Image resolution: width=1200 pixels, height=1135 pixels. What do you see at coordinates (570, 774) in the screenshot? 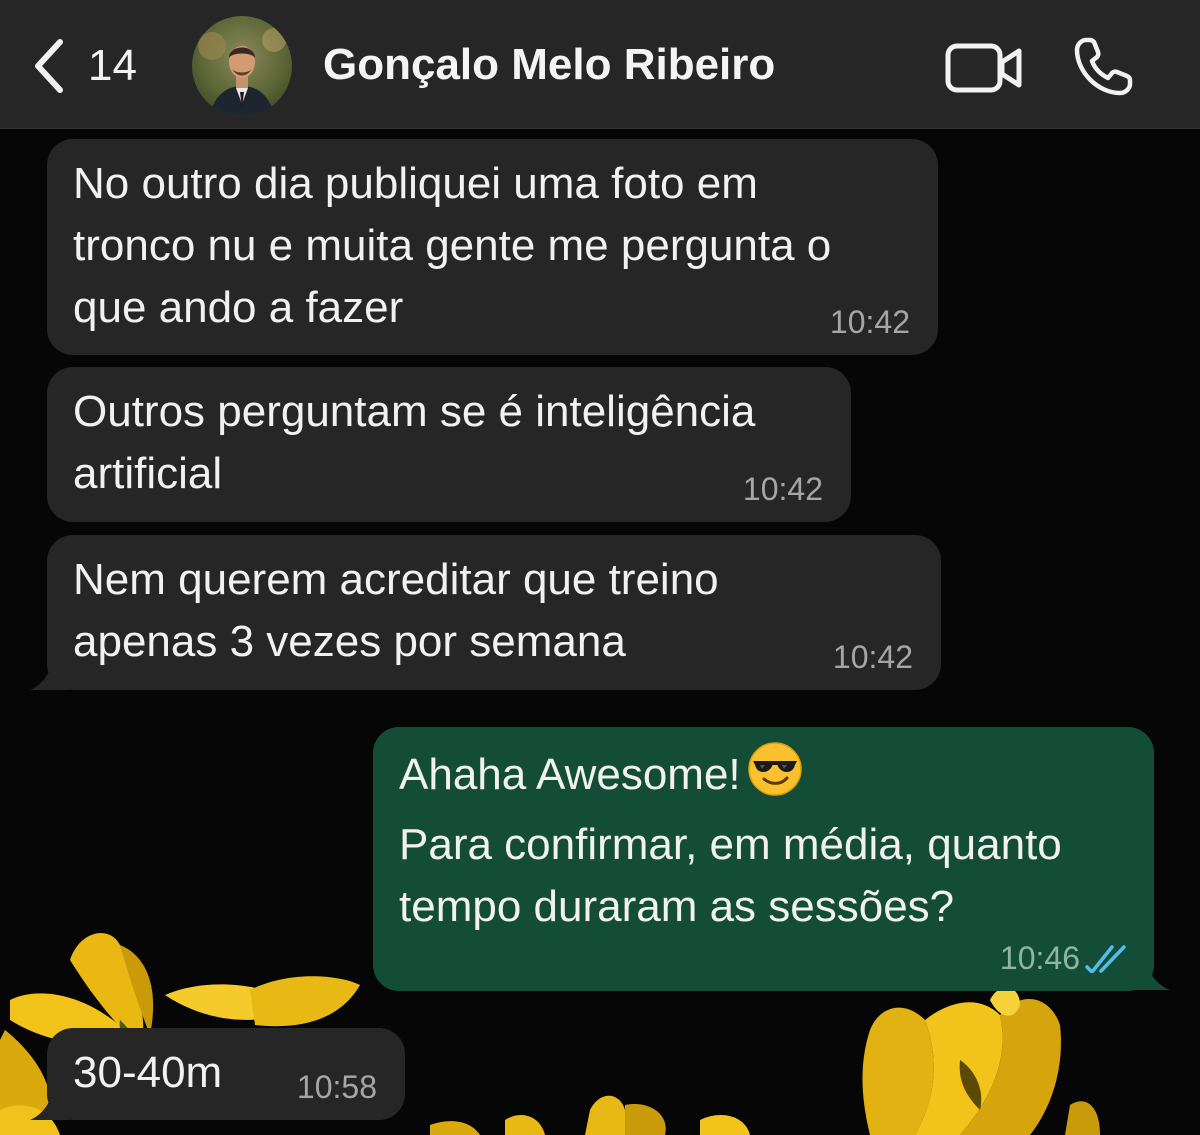
I see `message-text-line: Ahaha Awesome!` at bounding box center [570, 774].